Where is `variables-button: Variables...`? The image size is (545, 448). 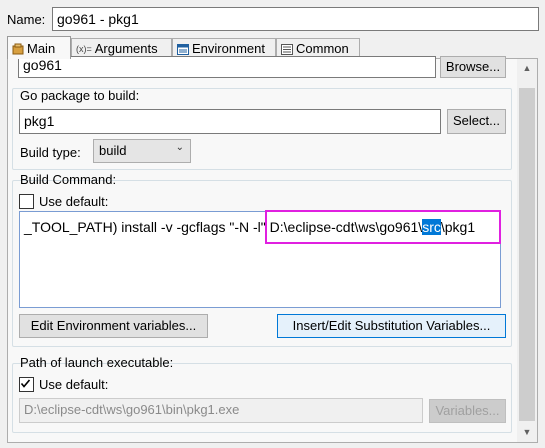
variables-button: Variables... is located at coordinates (467, 411).